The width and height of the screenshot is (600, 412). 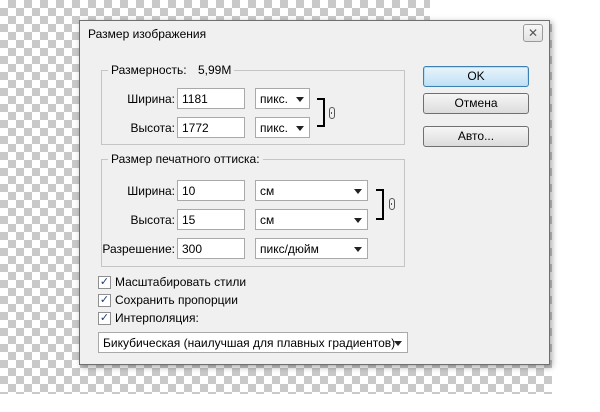 What do you see at coordinates (300, 403) in the screenshot?
I see `canvas-margin-bottom` at bounding box center [300, 403].